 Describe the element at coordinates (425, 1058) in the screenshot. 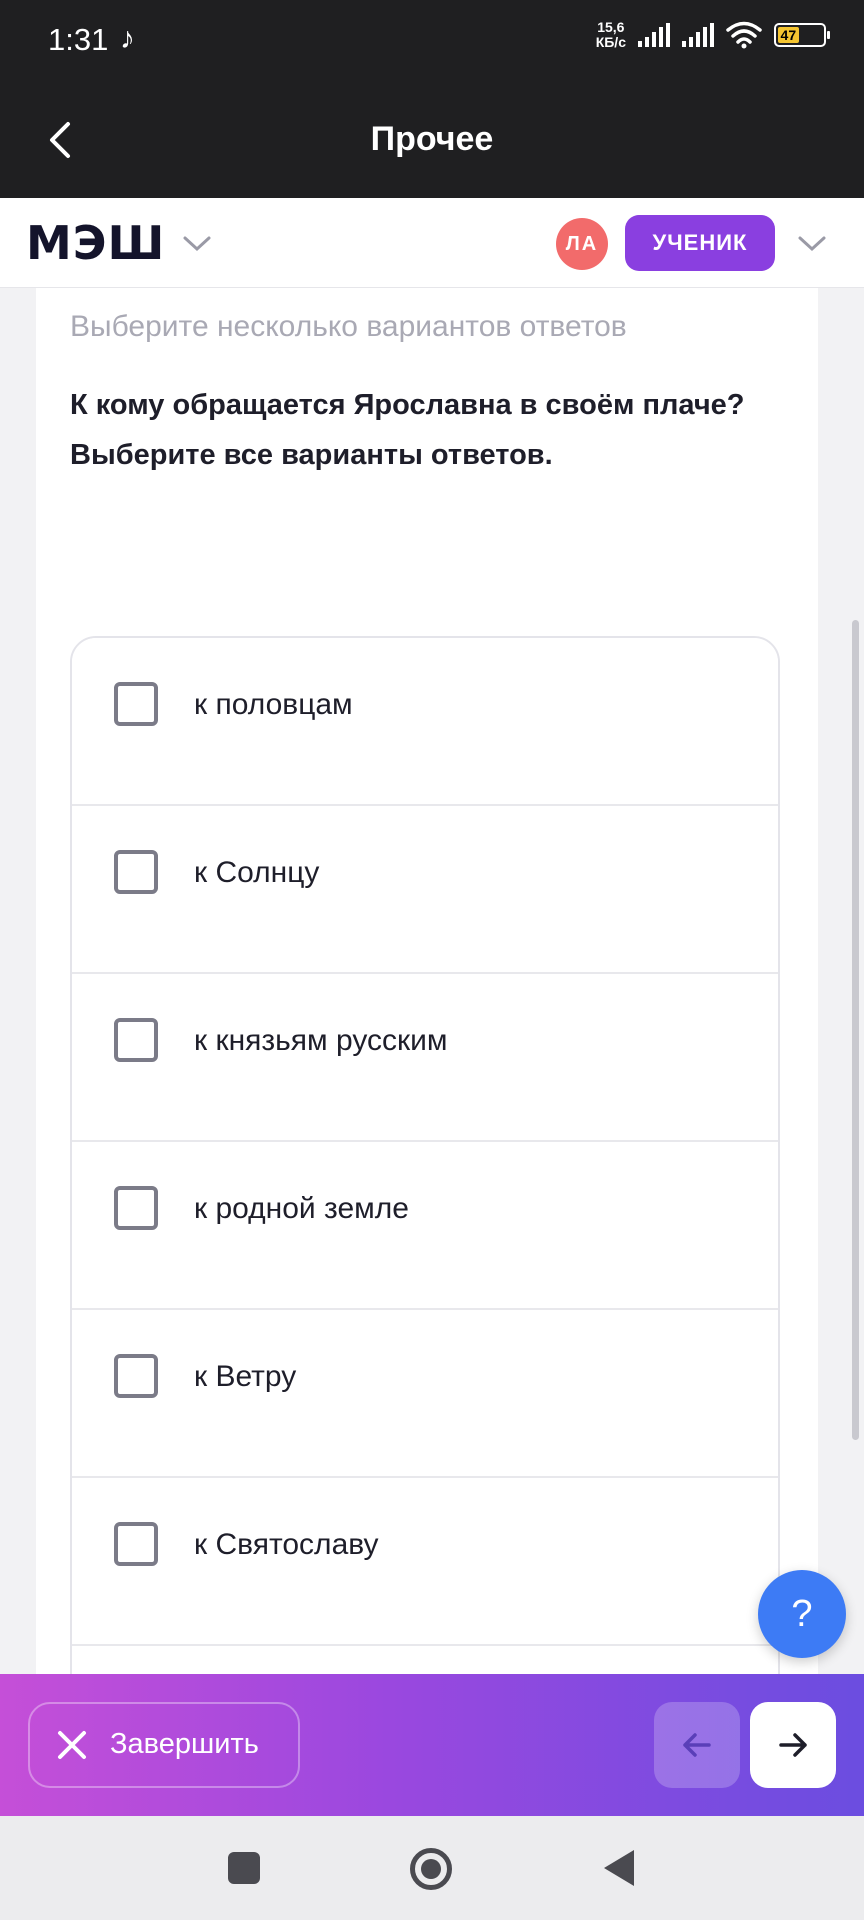

I see `answer-option: к князьям русским` at that location.